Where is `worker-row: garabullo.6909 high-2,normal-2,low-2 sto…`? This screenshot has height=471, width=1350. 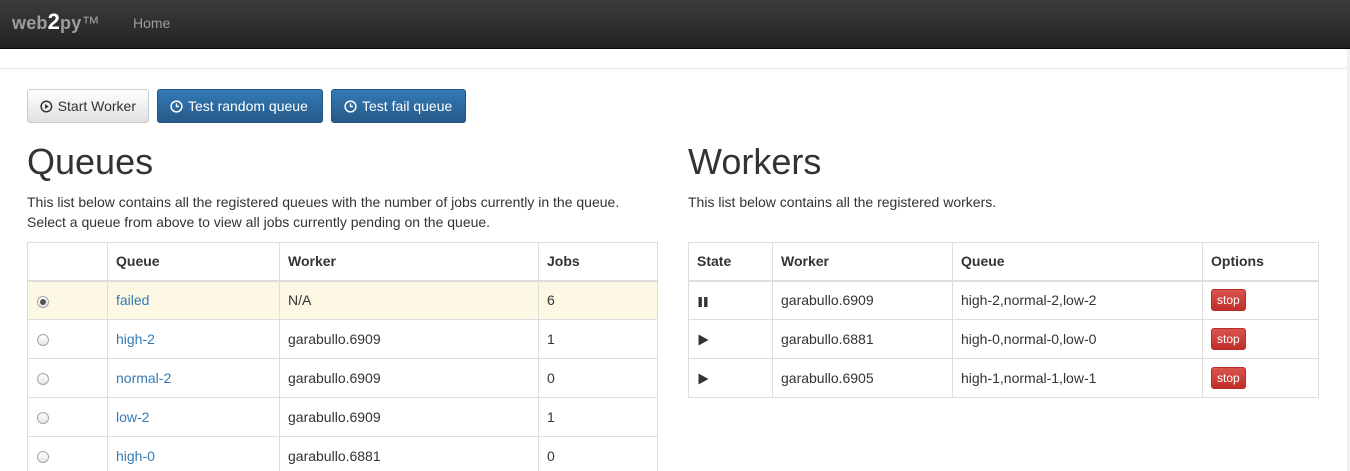 worker-row: garabullo.6909 high-2,normal-2,low-2 sto… is located at coordinates (1003, 300).